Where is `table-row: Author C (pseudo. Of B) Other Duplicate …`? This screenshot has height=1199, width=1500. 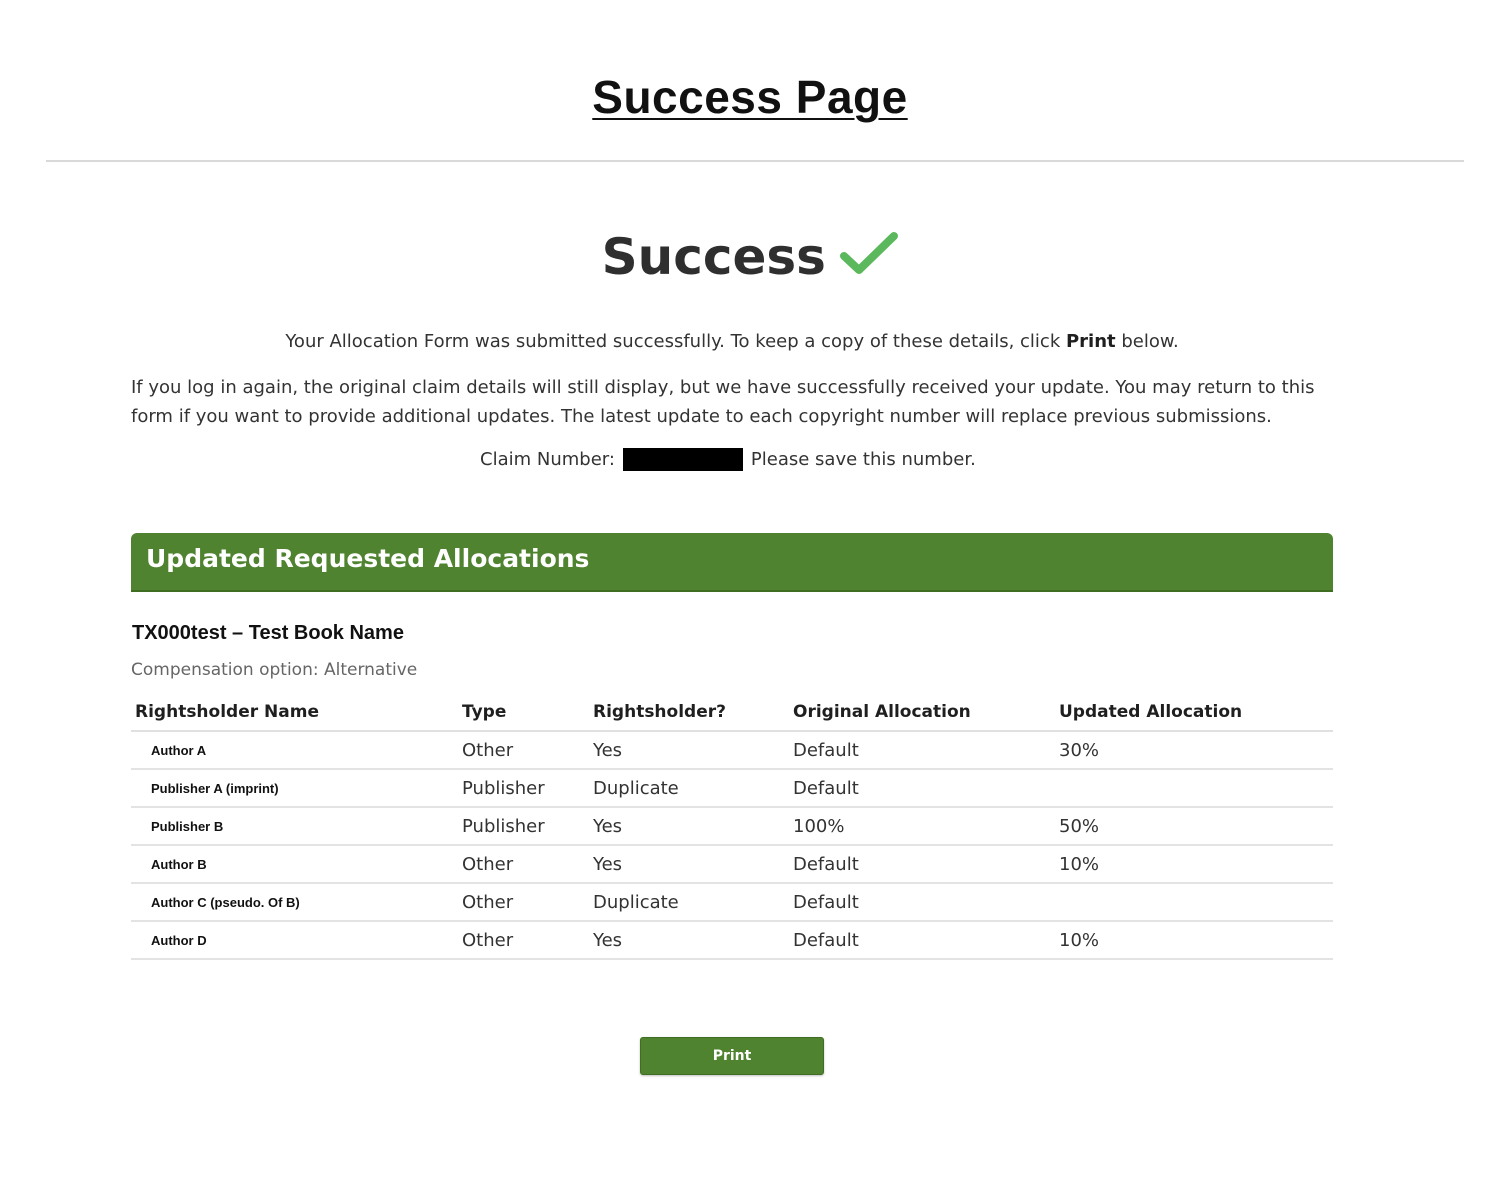
table-row: Author C (pseudo. Of B) Other Duplicate … is located at coordinates (732, 902).